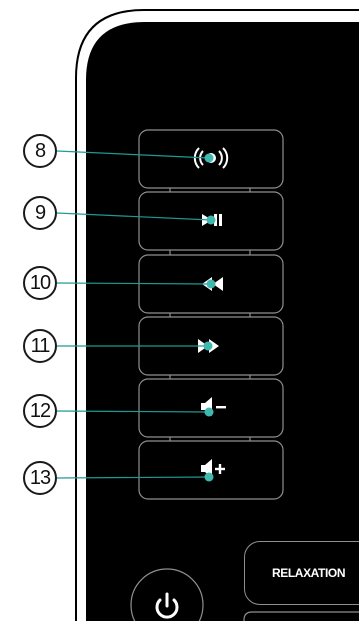 This screenshot has width=359, height=621. What do you see at coordinates (40, 478) in the screenshot?
I see `callout-13: 13` at bounding box center [40, 478].